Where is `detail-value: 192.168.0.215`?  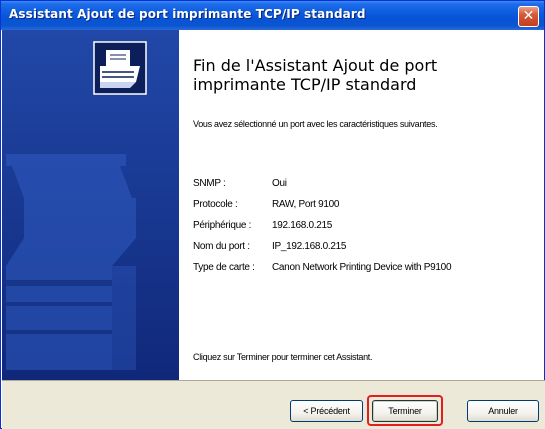 detail-value: 192.168.0.215 is located at coordinates (302, 225).